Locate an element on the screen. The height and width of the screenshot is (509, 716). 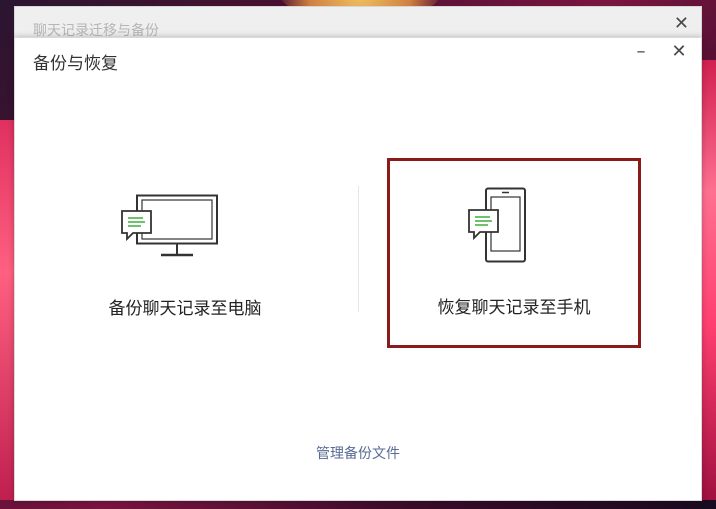
close-button: ✕ is located at coordinates (679, 52).